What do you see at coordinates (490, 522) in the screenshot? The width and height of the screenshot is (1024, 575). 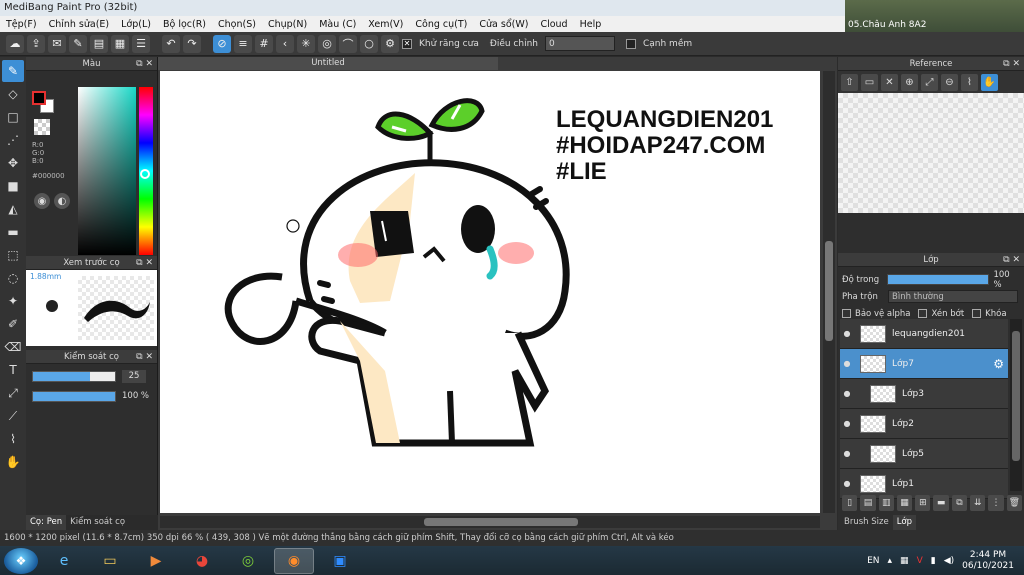 I see `canvas-horizontal-scrollbar` at bounding box center [490, 522].